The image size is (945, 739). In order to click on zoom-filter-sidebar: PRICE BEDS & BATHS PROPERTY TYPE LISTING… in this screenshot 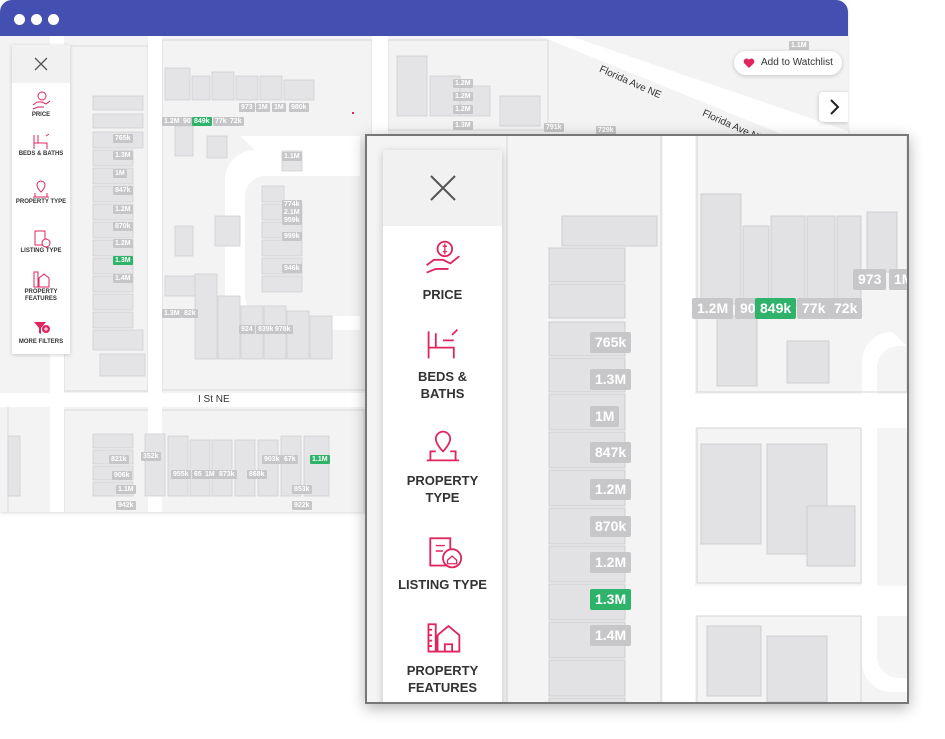, I will do `click(442, 426)`.